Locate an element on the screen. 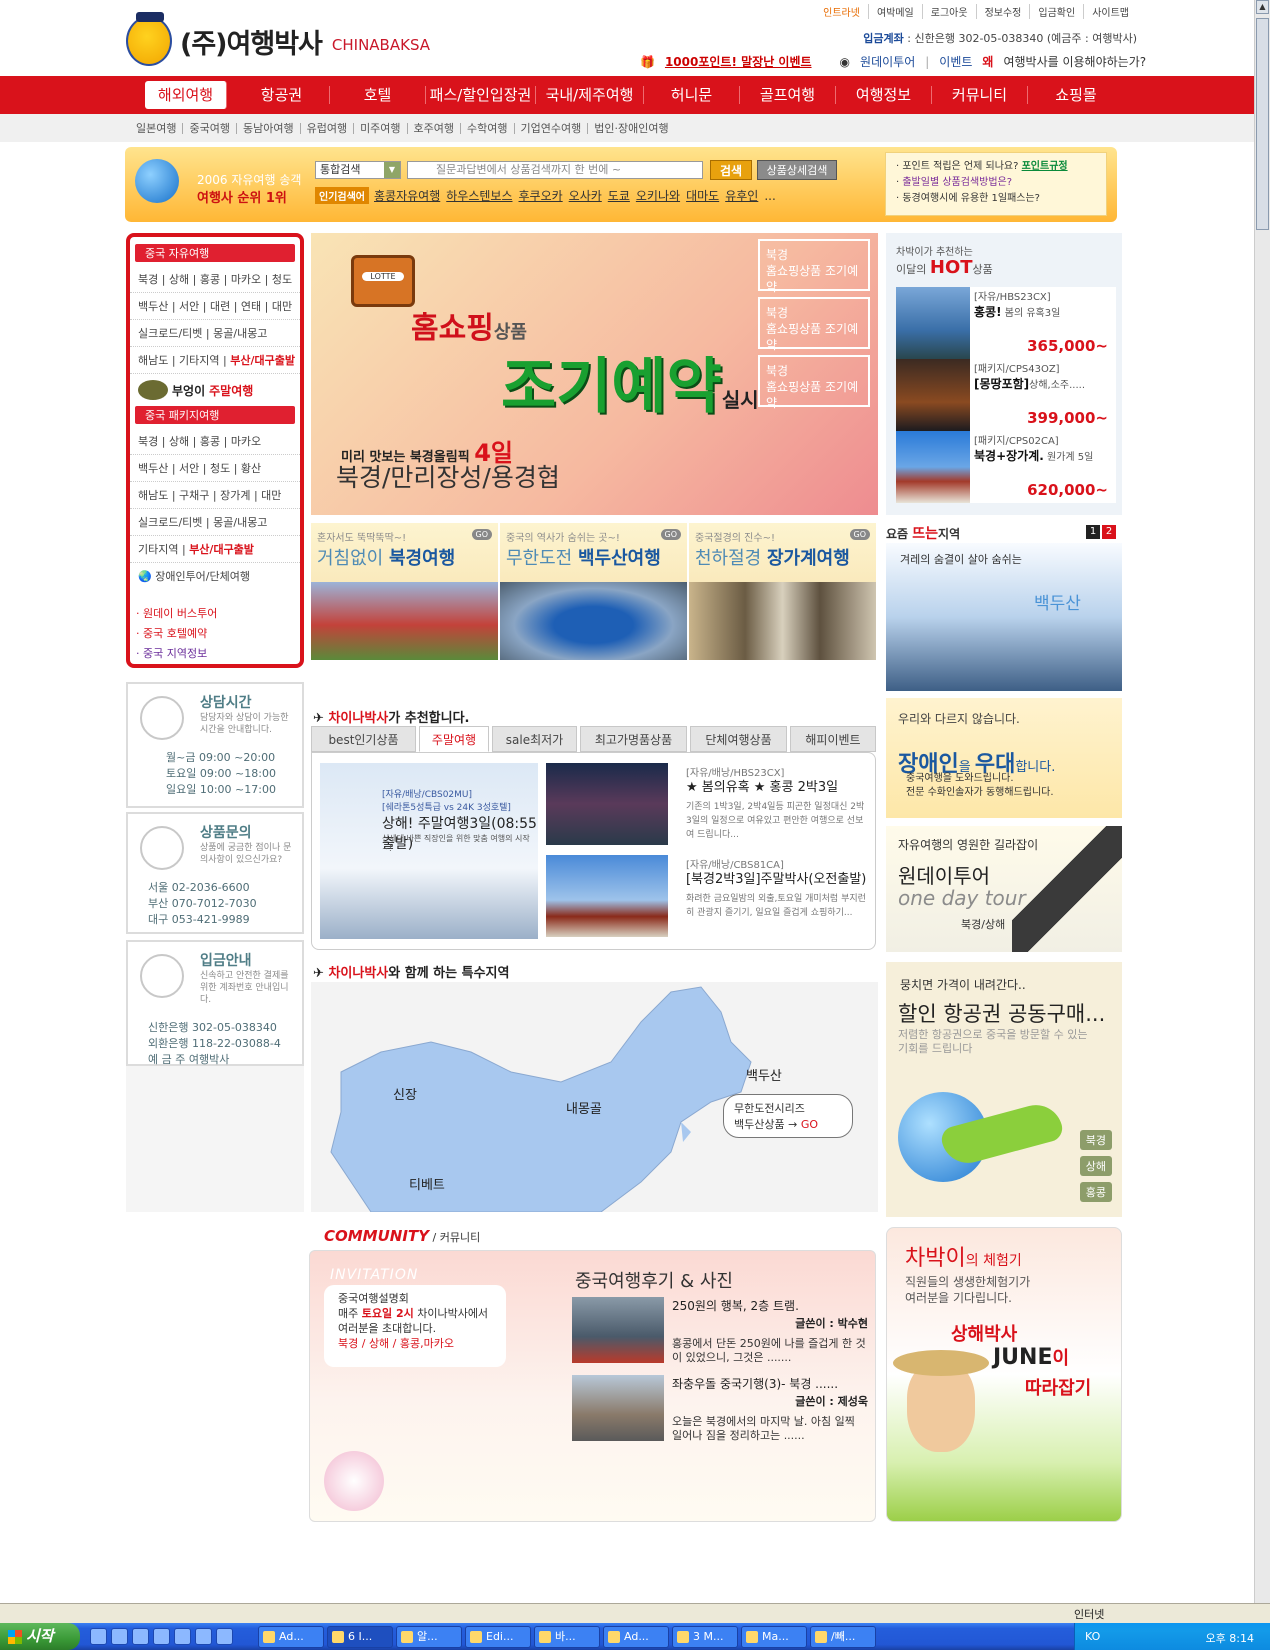  menu-row: 북경 | 상해 | 홍콩 | 마카오 is located at coordinates (215, 441).